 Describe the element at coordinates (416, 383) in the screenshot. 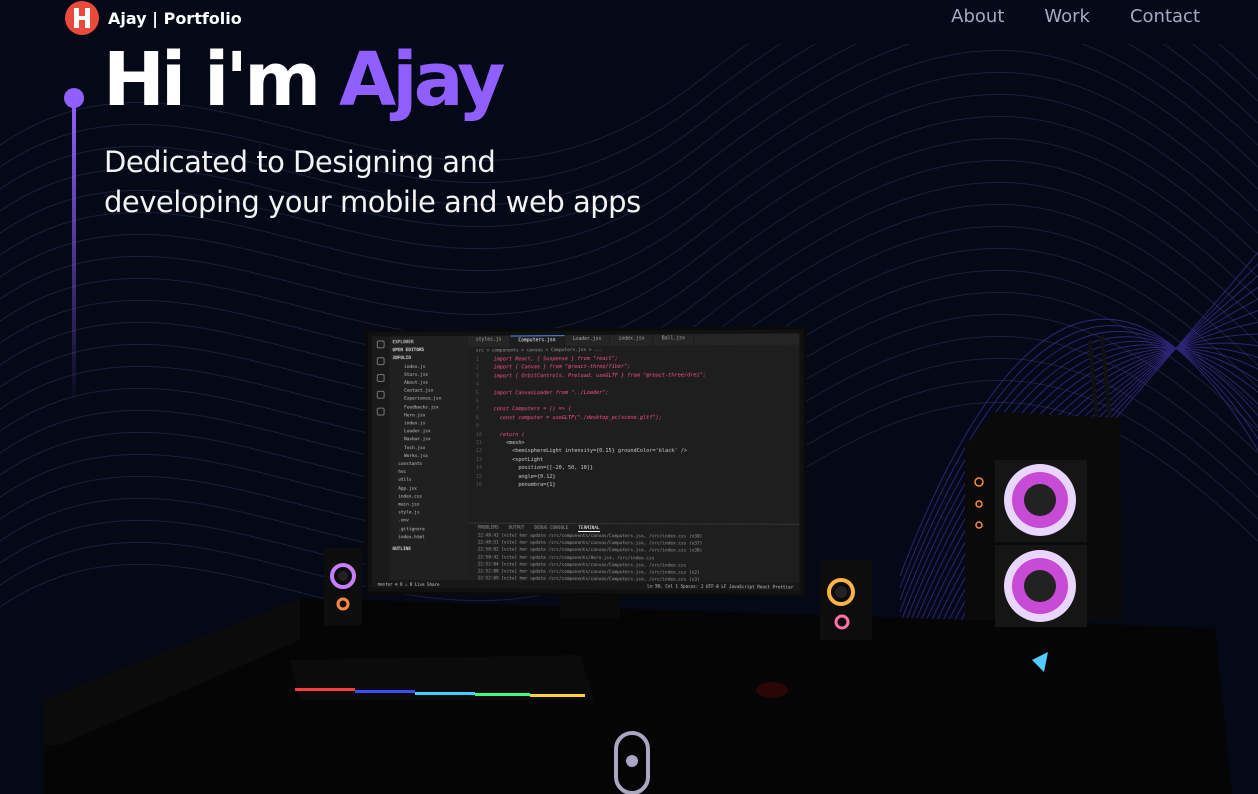

I see `file-item: About.jsx` at that location.